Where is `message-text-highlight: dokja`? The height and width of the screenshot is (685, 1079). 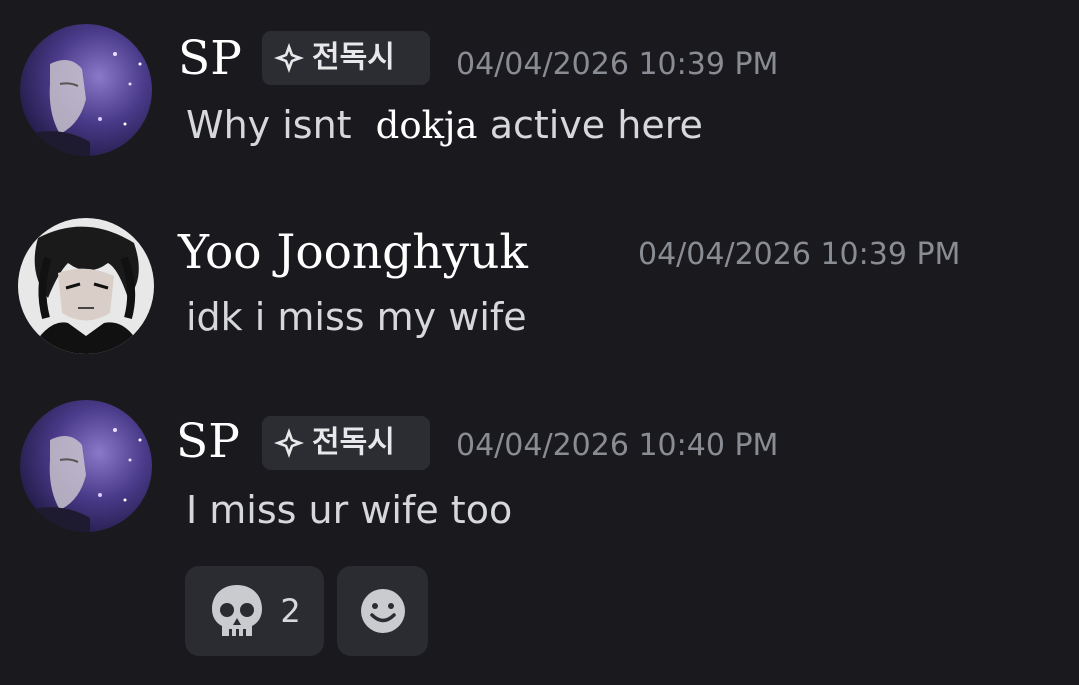 message-text-highlight: dokja is located at coordinates (426, 125).